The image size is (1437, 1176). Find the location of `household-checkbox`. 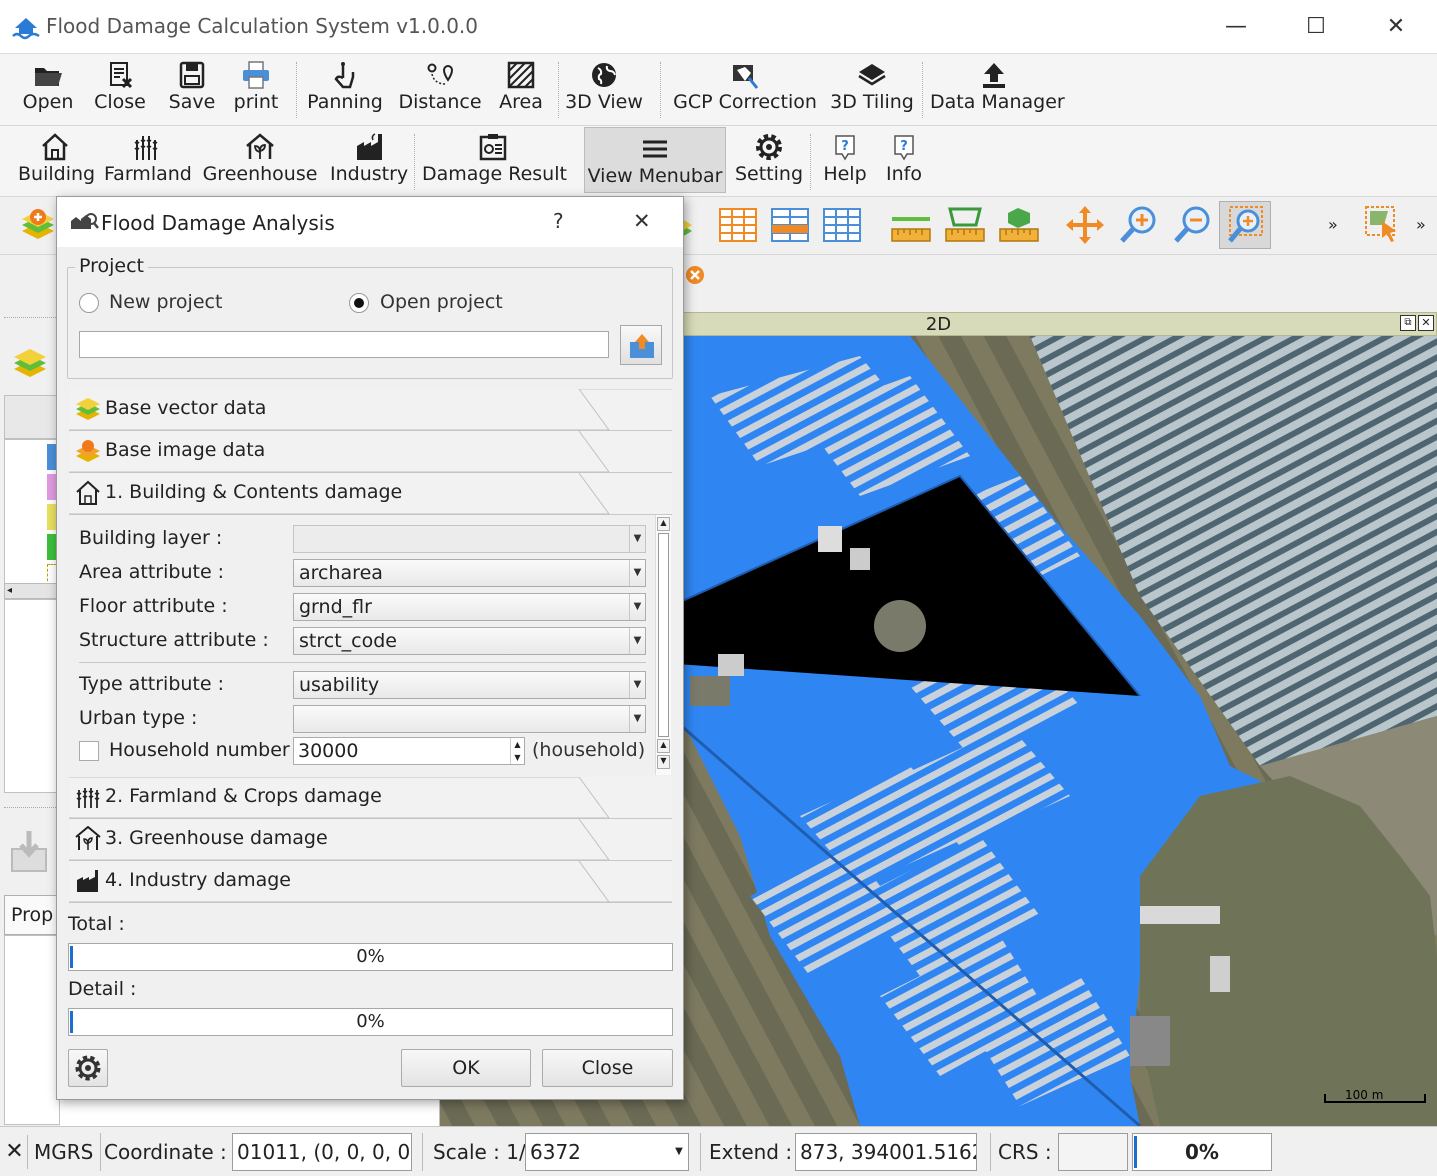

household-checkbox is located at coordinates (89, 751).